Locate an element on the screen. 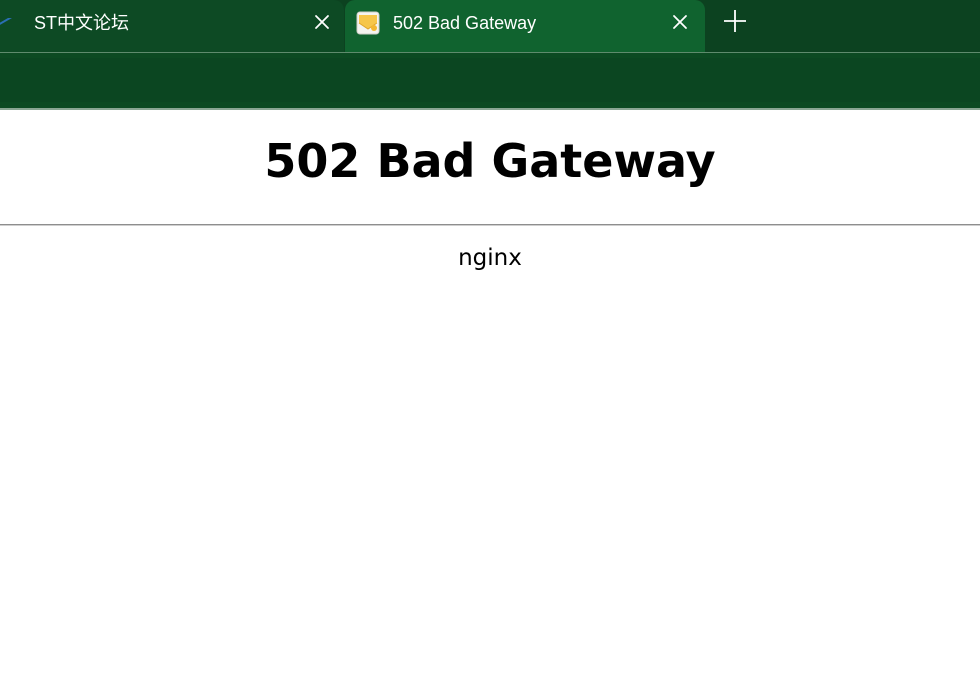 This screenshot has width=980, height=690. tab-title: ST中文论坛 is located at coordinates (82, 23).